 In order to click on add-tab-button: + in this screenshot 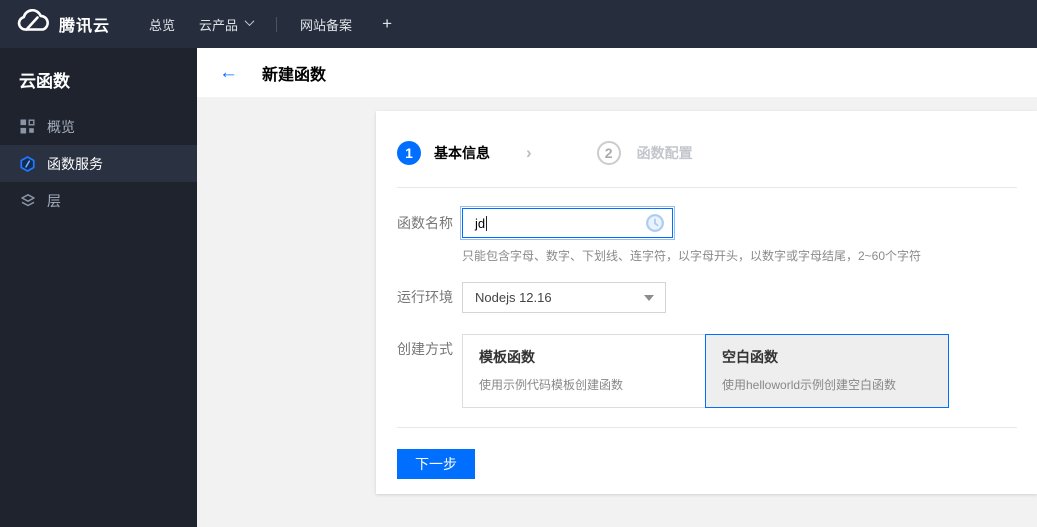, I will do `click(387, 24)`.